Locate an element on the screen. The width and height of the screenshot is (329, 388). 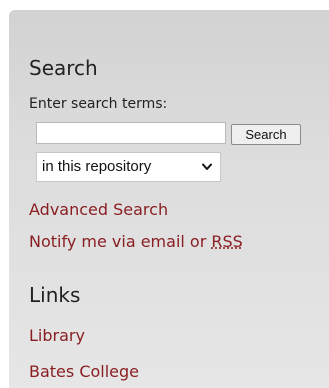
notify-text: Notify me via email or is located at coordinates (120, 241).